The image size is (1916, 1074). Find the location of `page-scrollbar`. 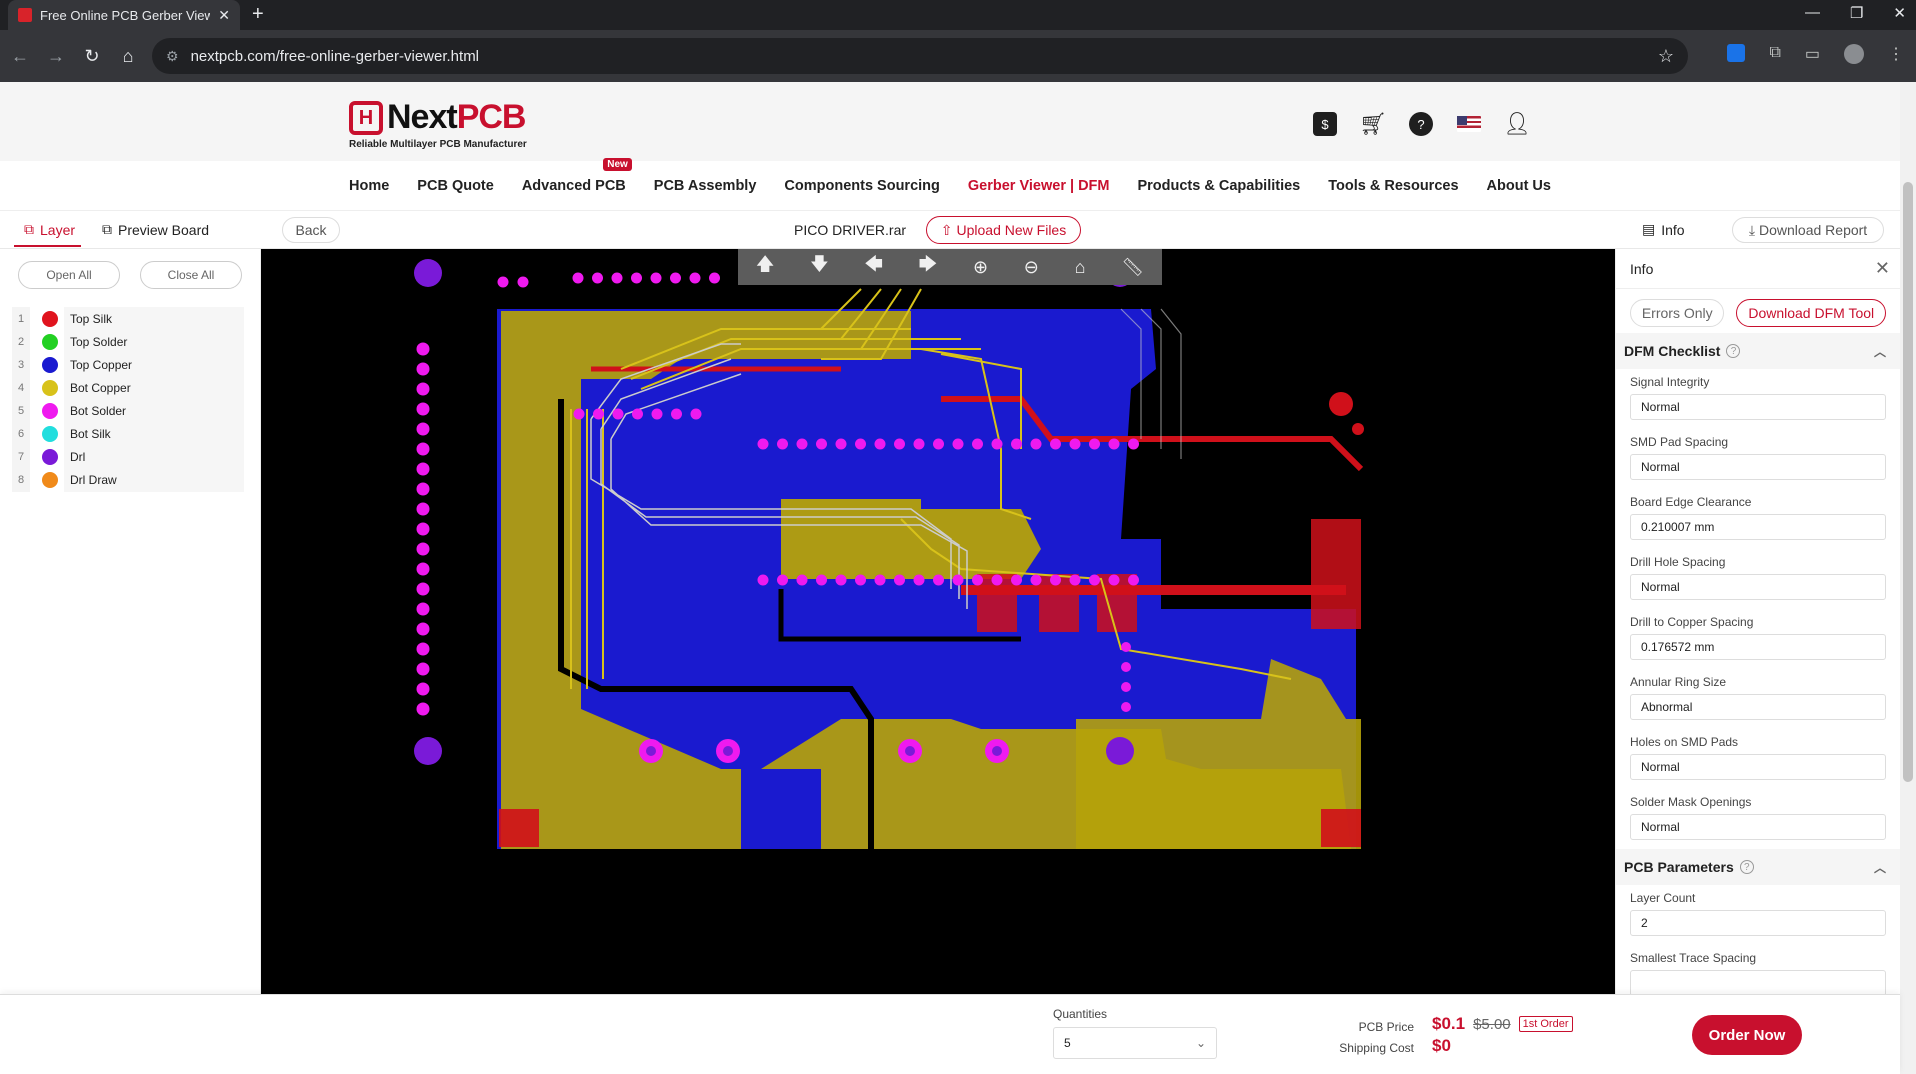

page-scrollbar is located at coordinates (1908, 578).